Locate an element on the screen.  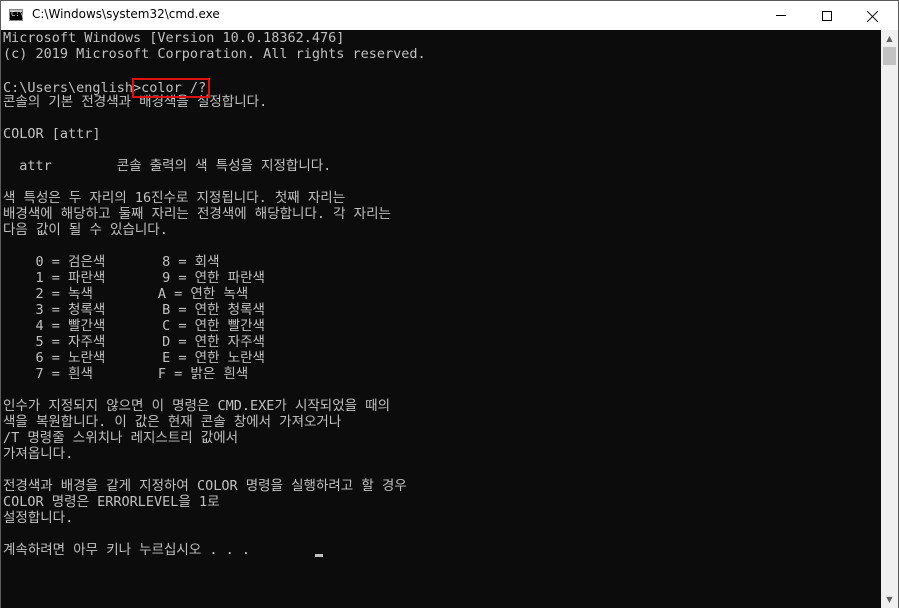
console-line: attr 콘솔 출력의 색 특성을 지정합니다. is located at coordinates (167, 166).